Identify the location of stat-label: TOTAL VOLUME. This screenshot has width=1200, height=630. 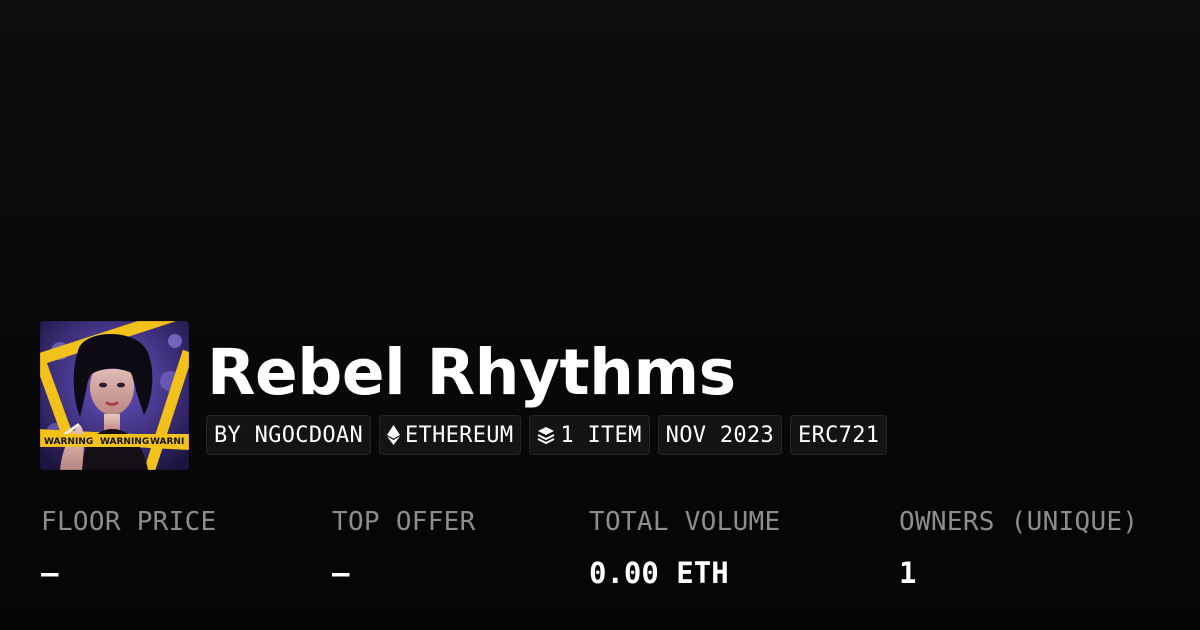
(685, 522).